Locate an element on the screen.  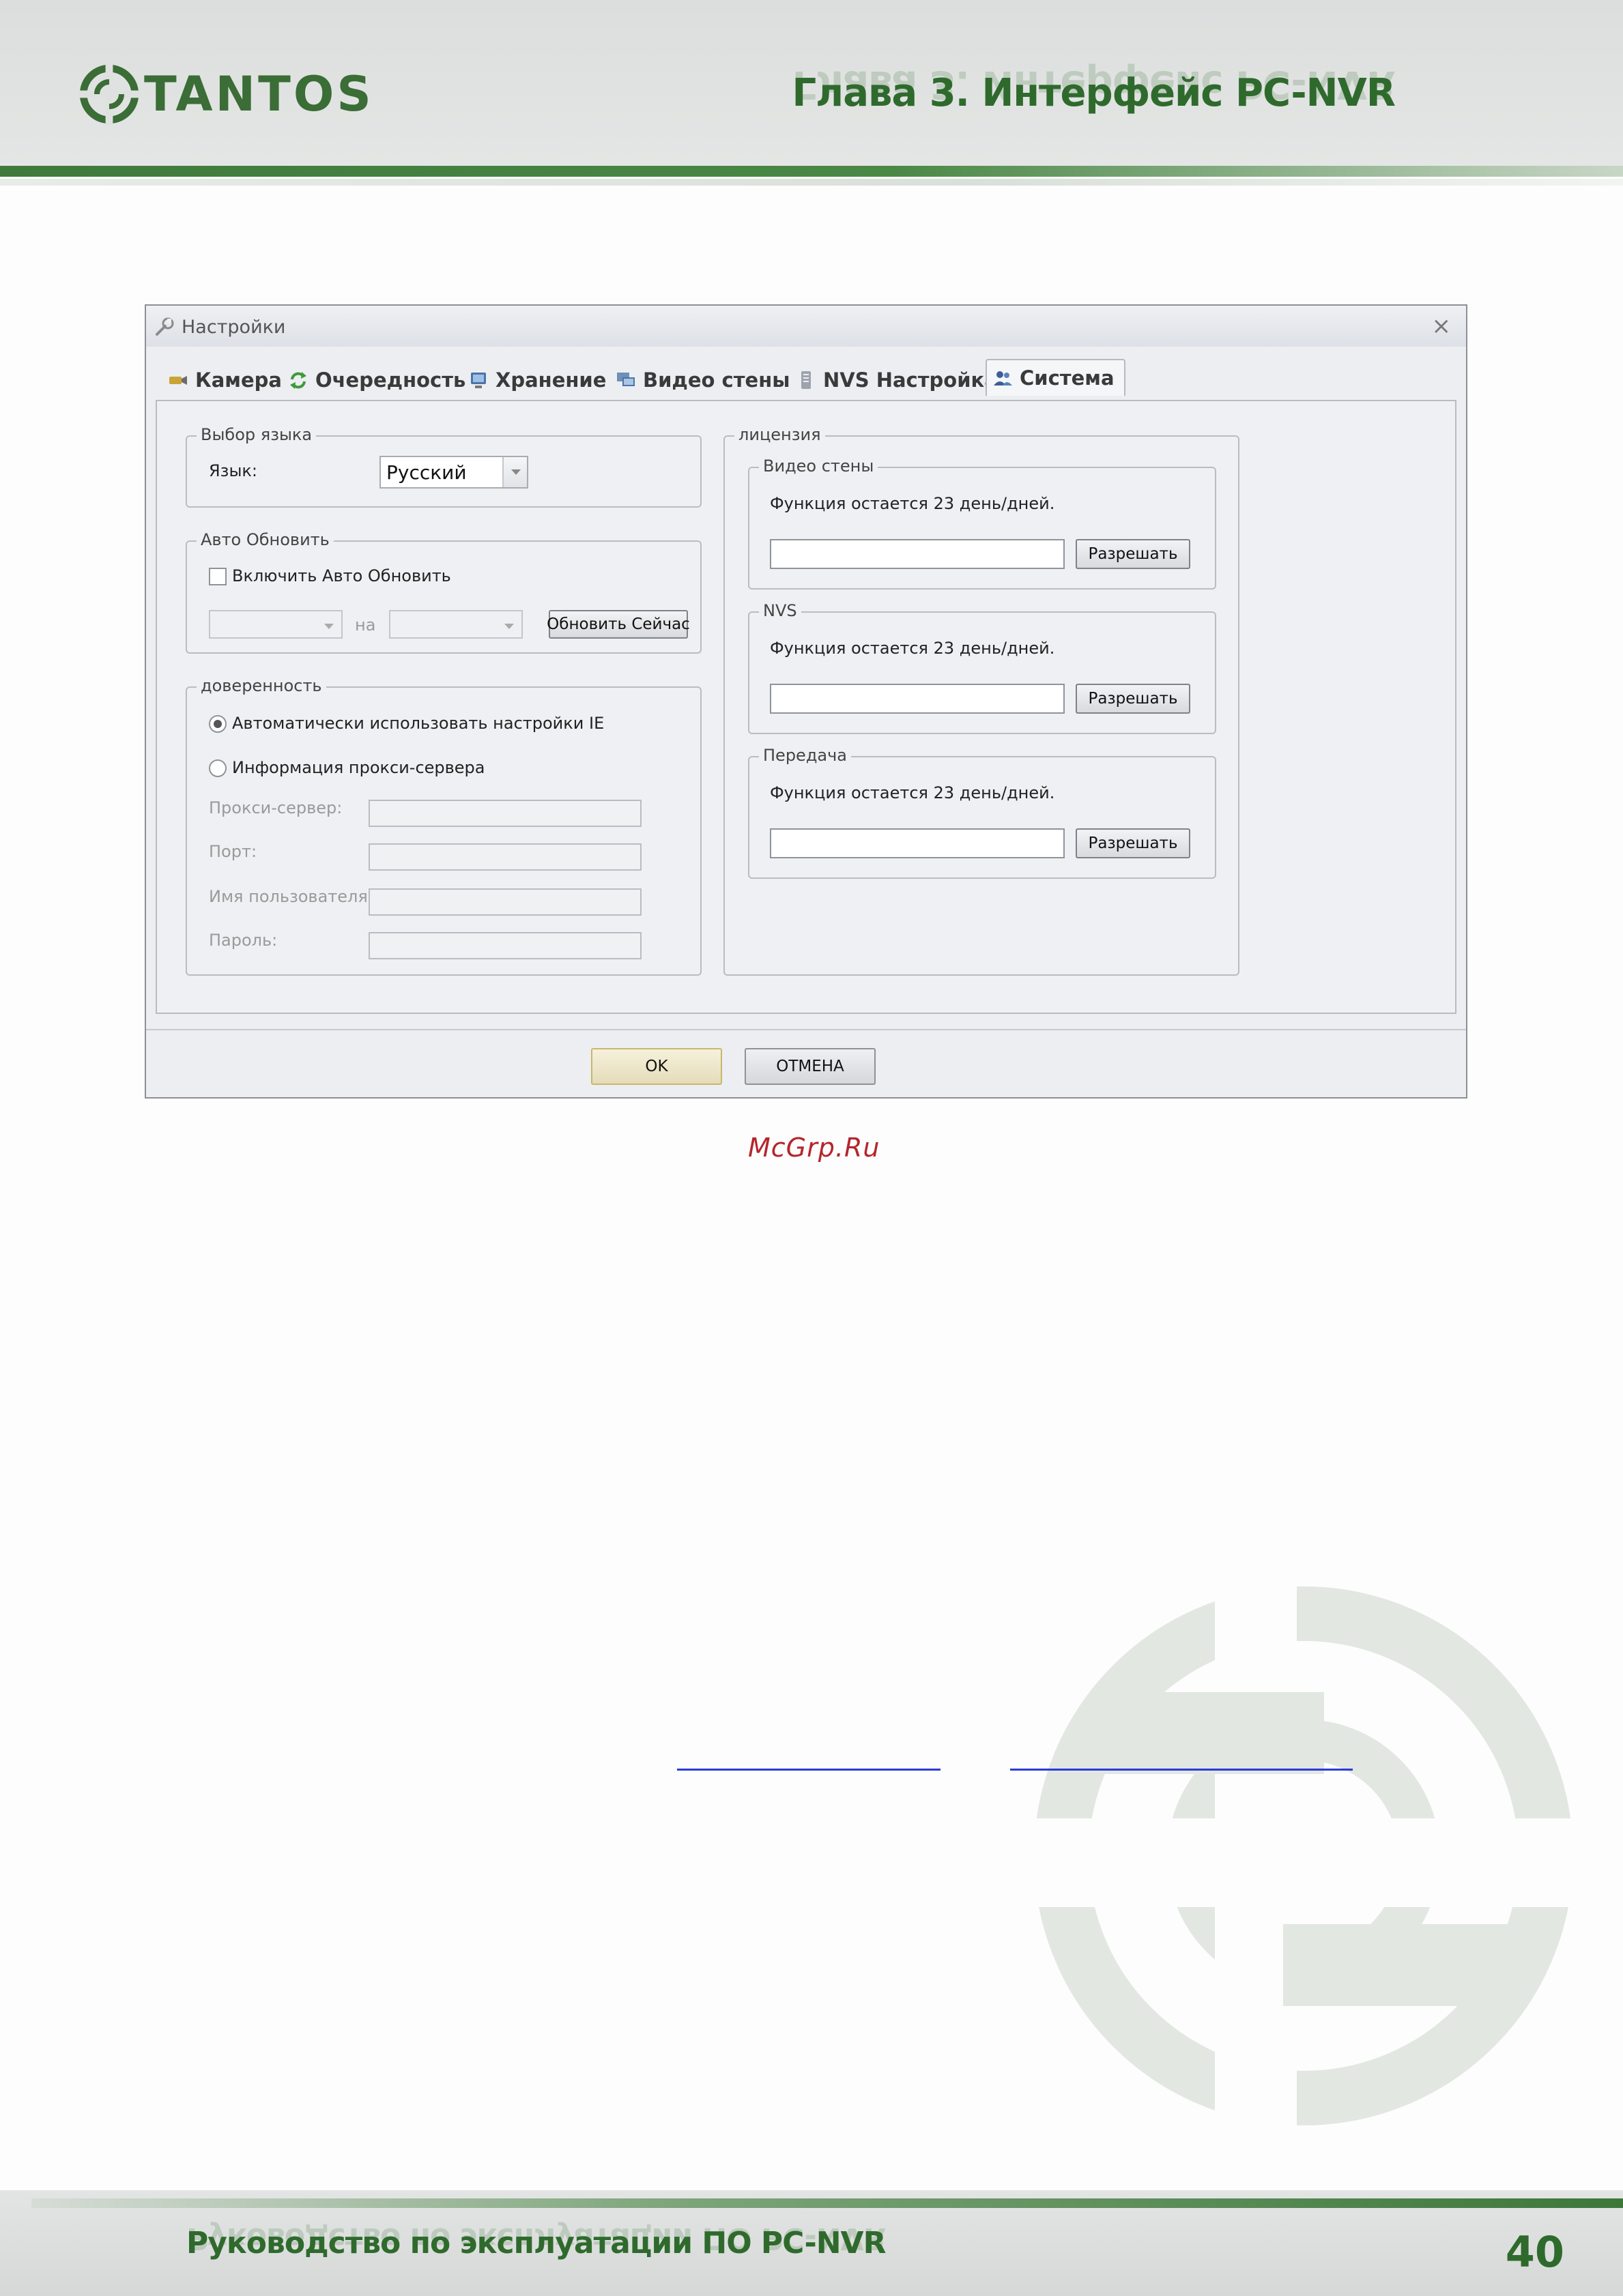
tab-video-walls-label: Видео стены is located at coordinates (716, 380).